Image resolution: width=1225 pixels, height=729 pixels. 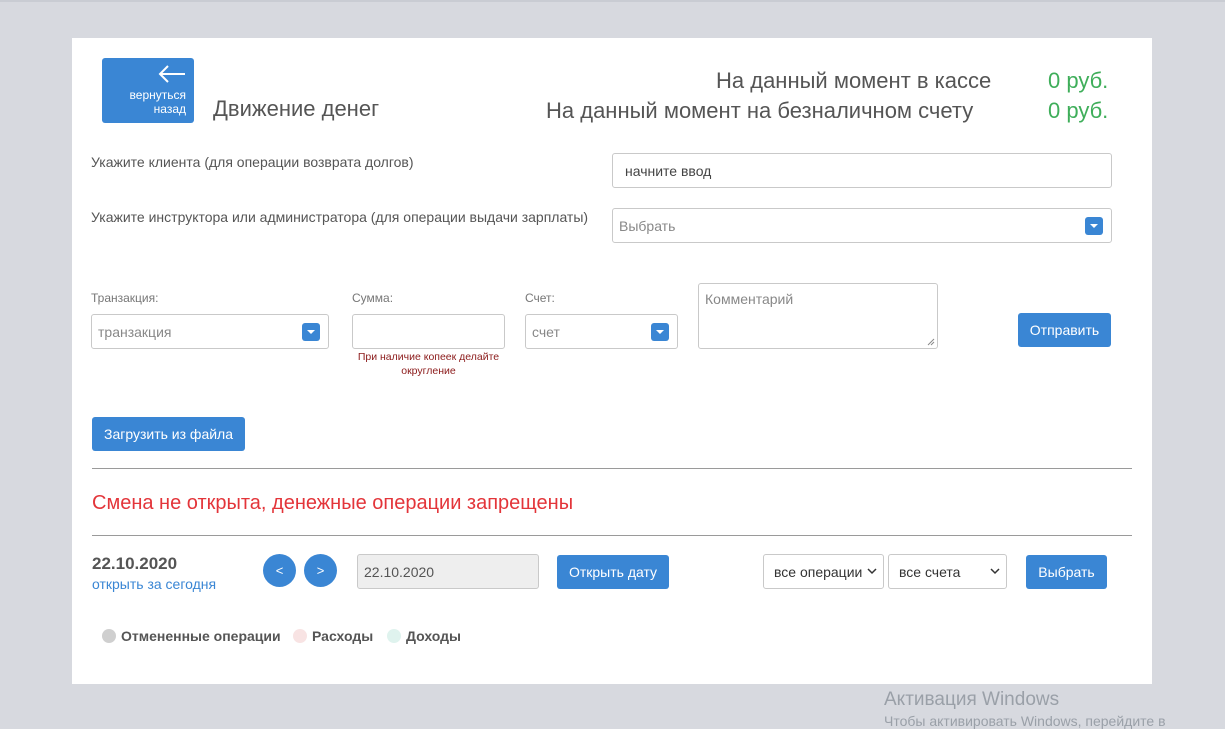 I want to click on legend-label-income: Доходы, so click(x=433, y=636).